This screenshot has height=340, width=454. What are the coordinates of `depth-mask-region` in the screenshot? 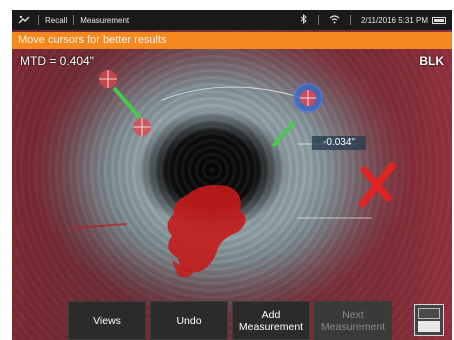 It's located at (206, 229).